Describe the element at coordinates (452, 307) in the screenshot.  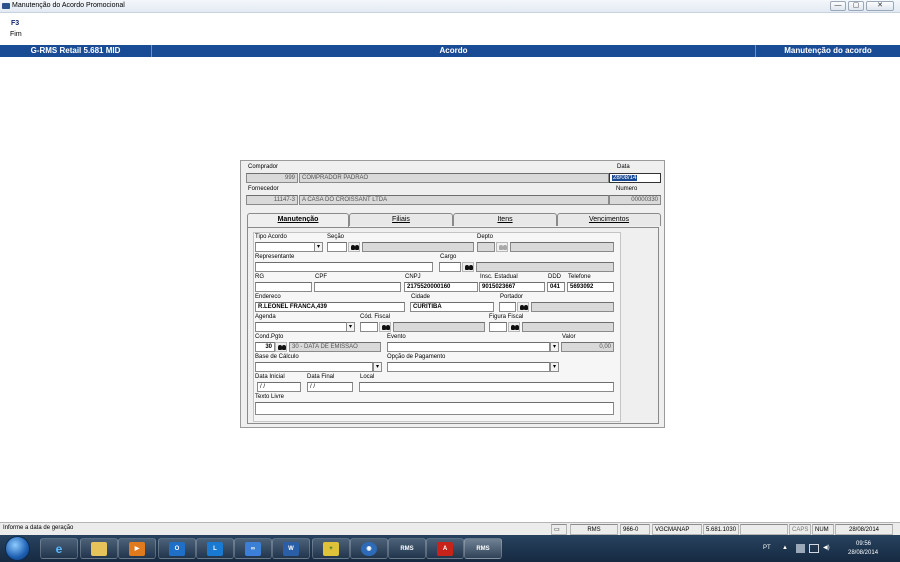
I see `cidade-input: CURITIBA` at that location.